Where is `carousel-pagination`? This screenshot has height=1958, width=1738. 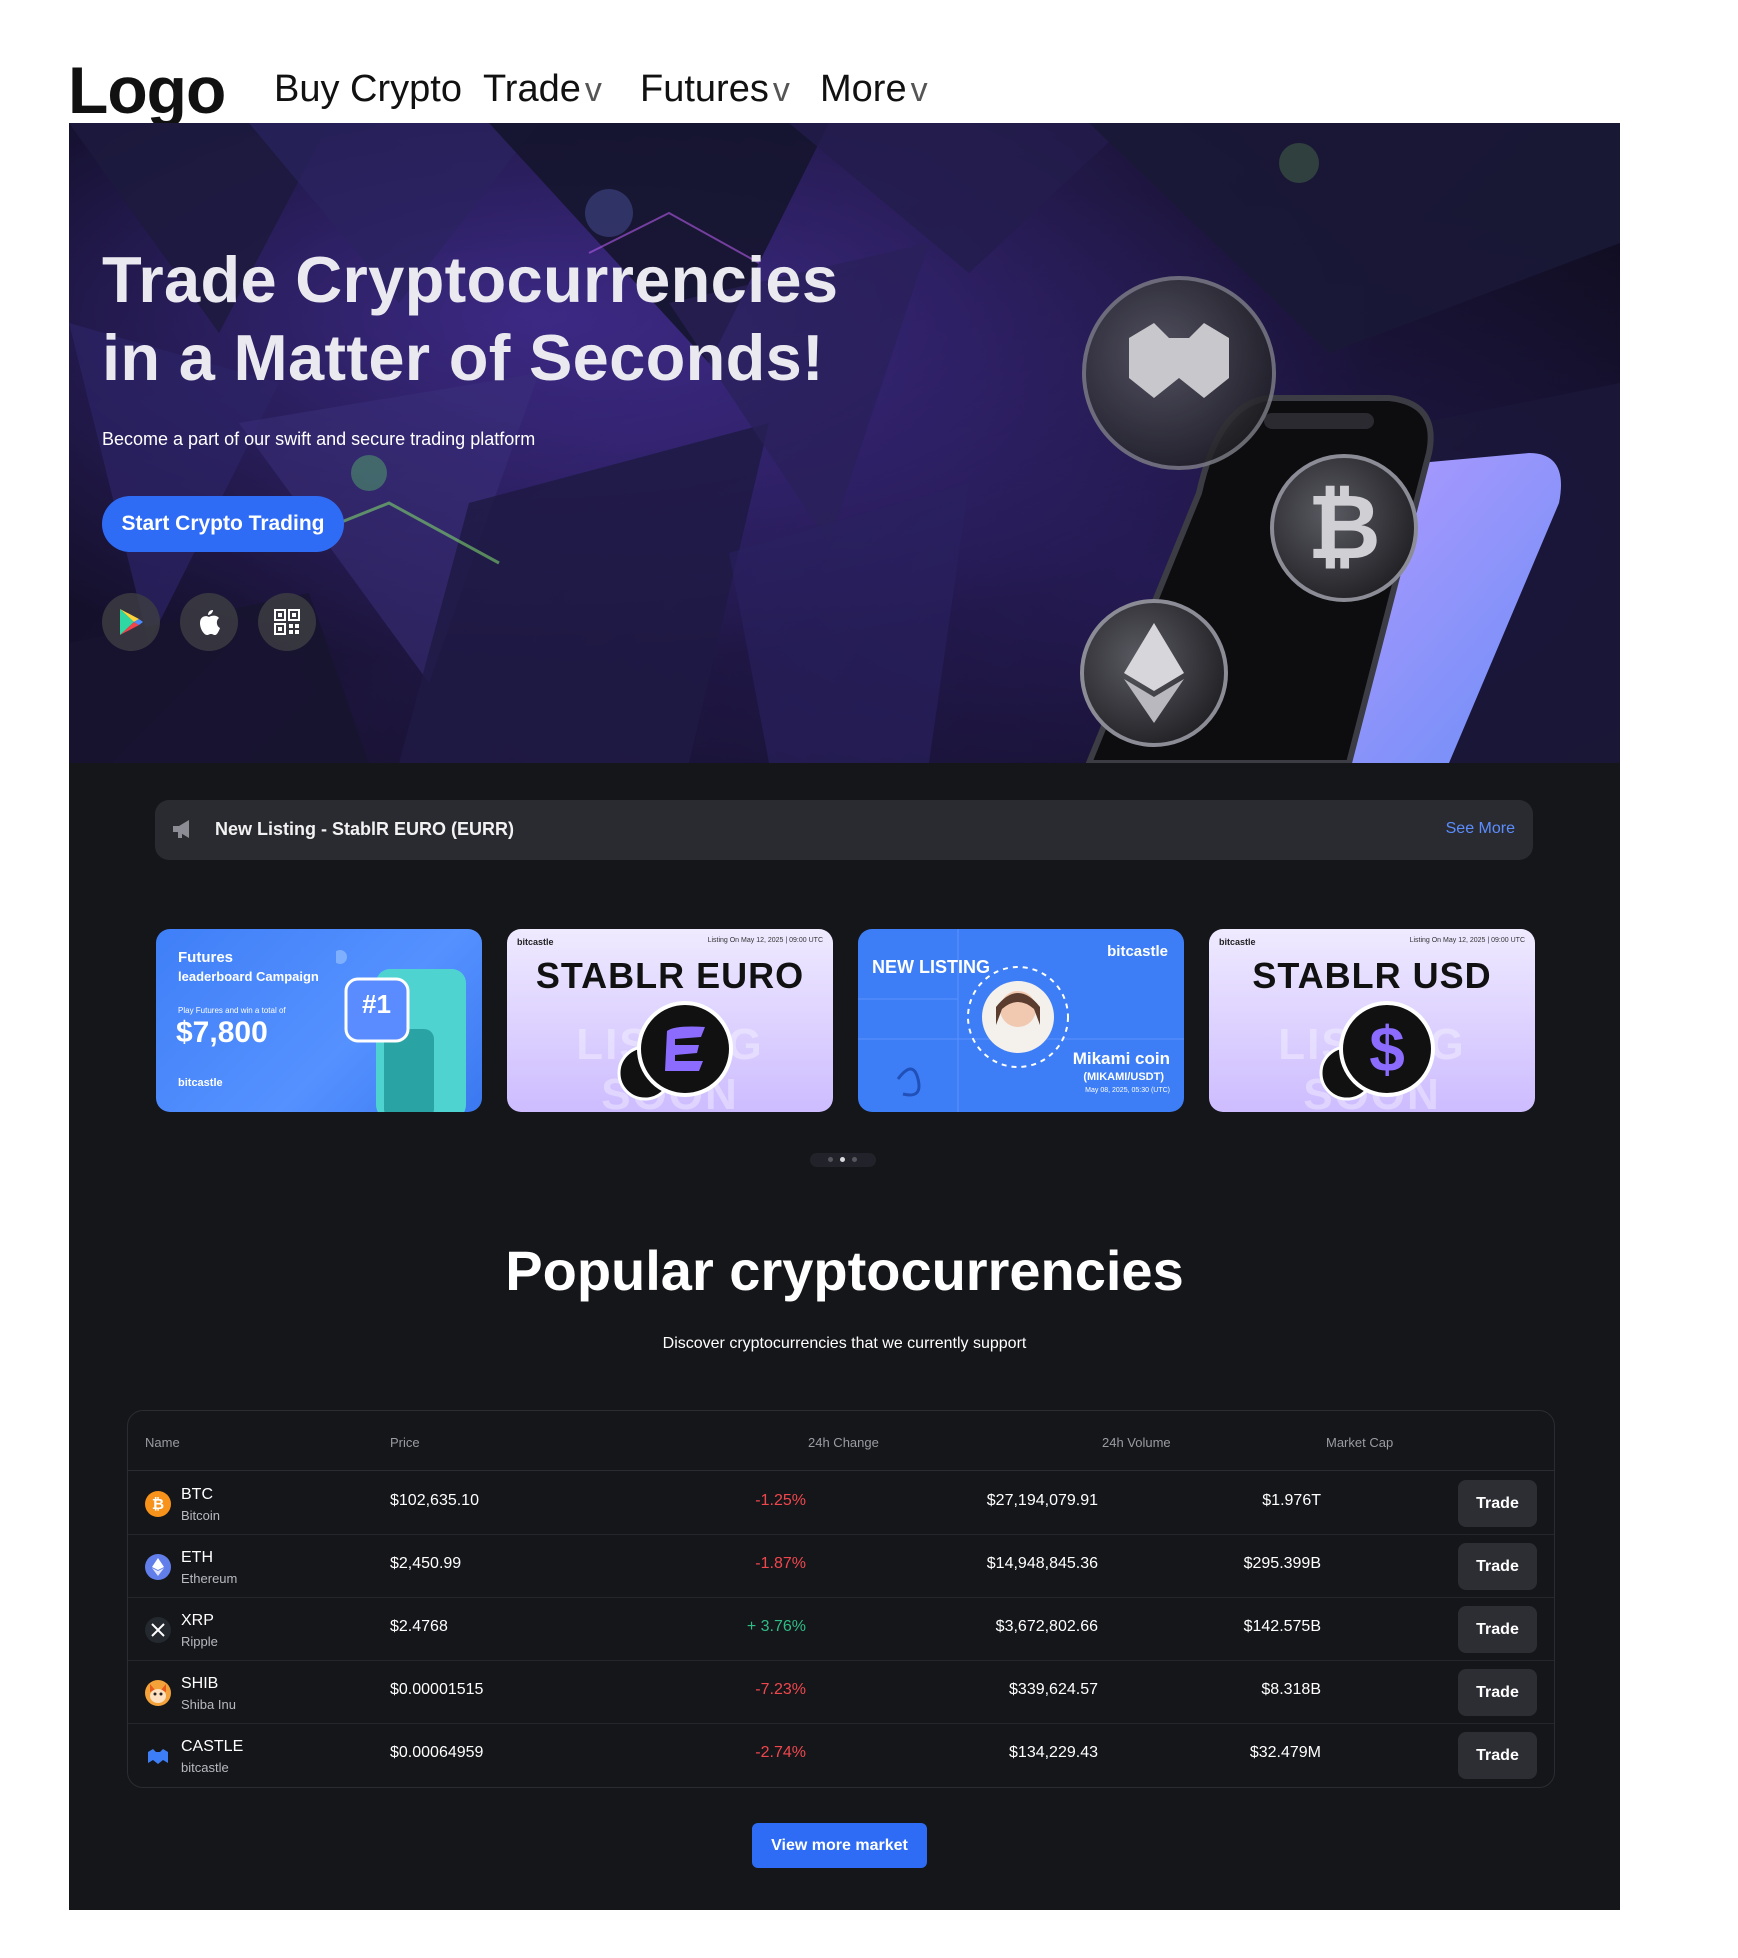 carousel-pagination is located at coordinates (843, 1160).